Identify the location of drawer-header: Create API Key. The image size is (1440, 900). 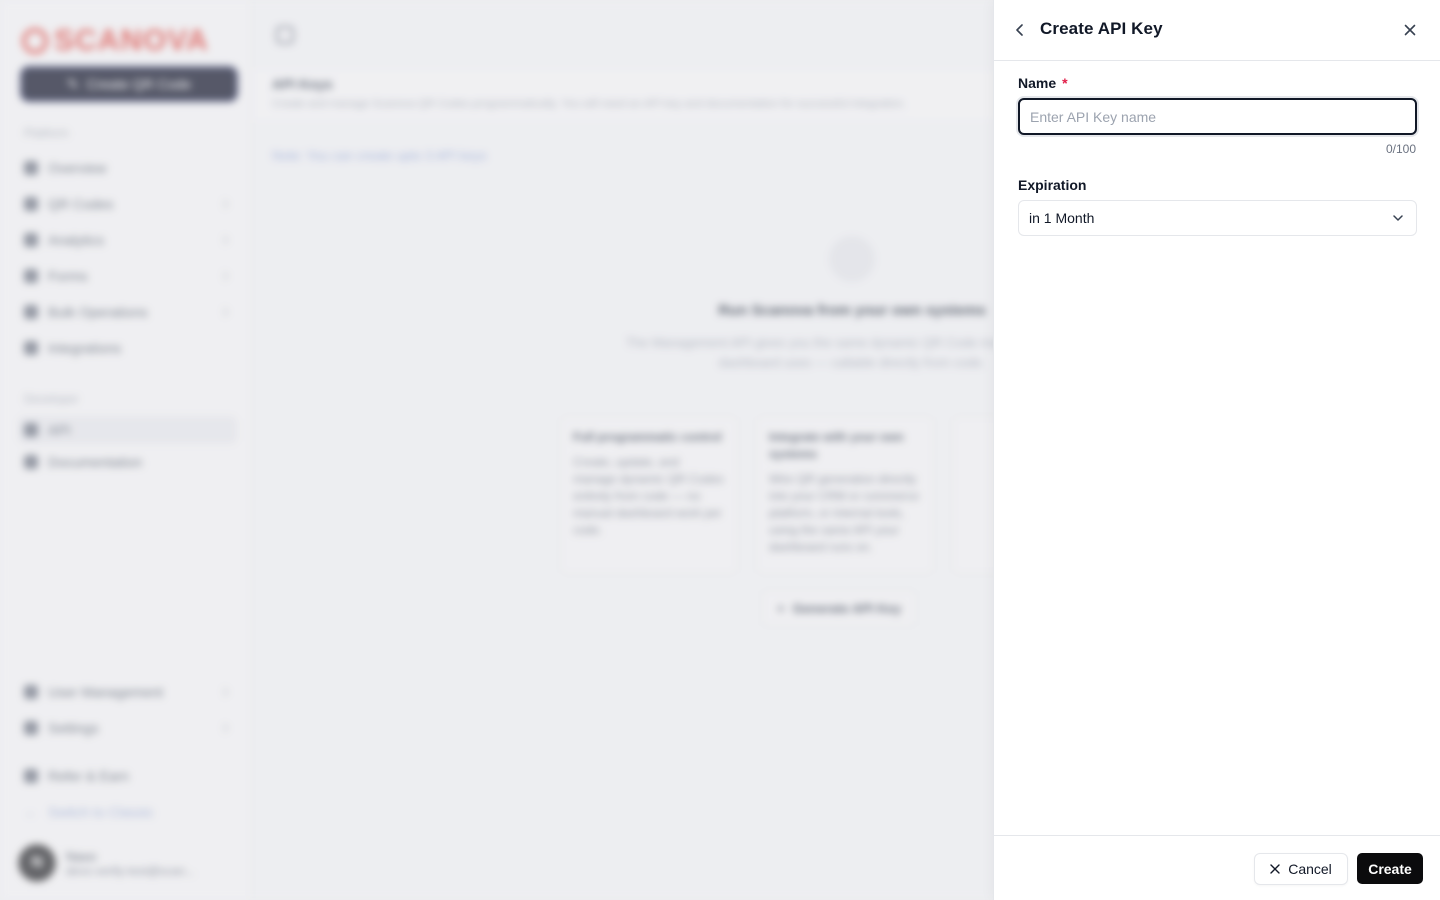
(1217, 30).